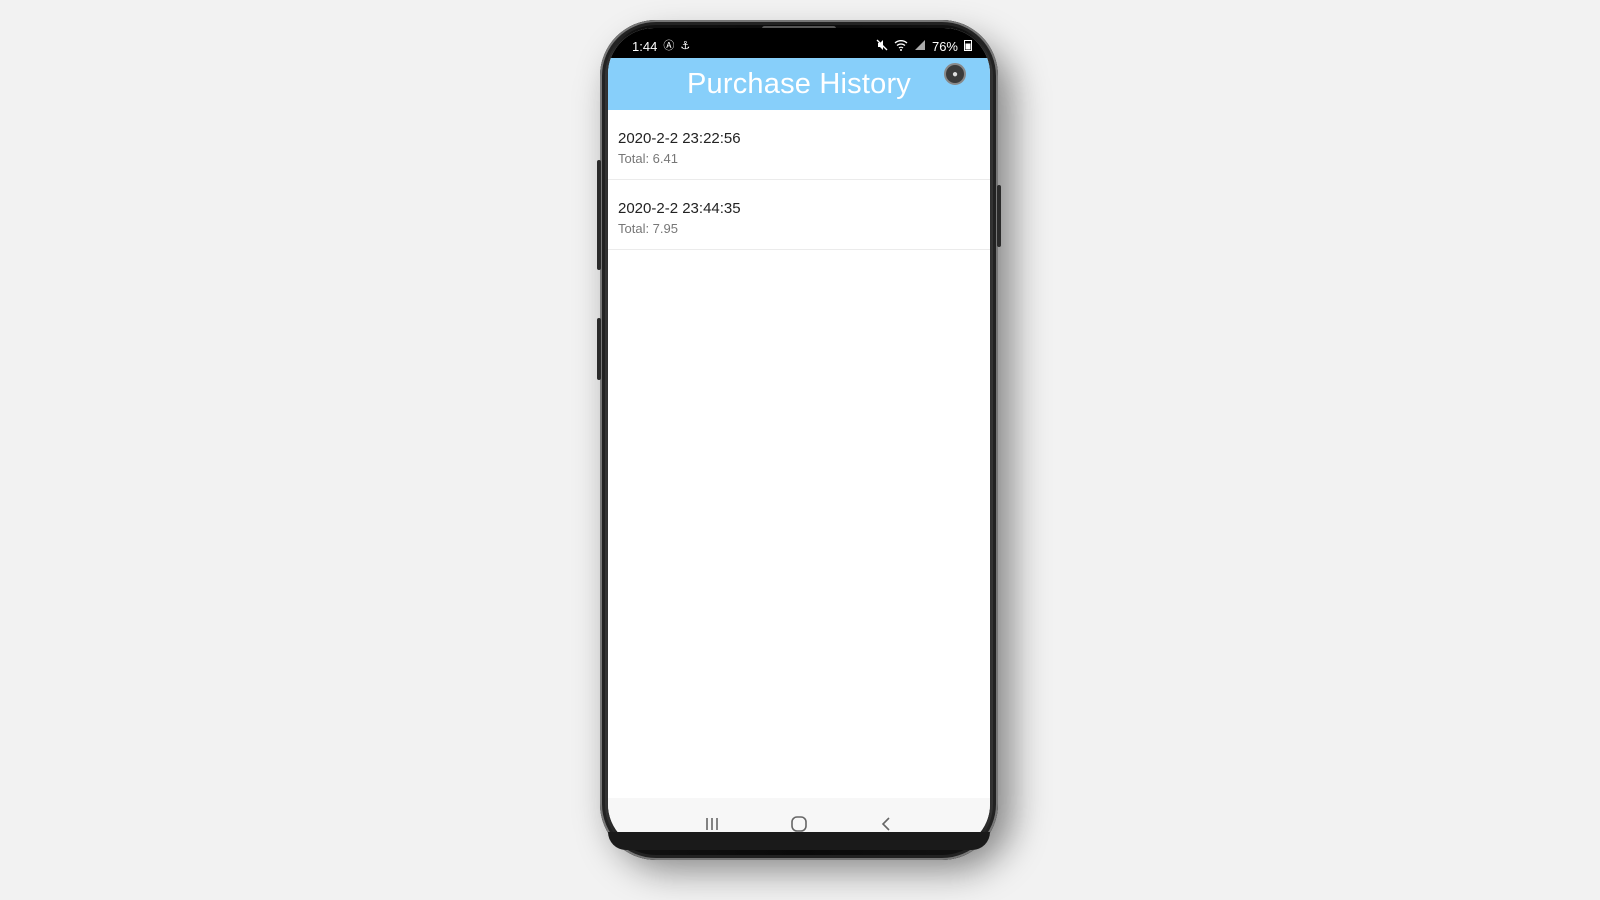  Describe the element at coordinates (679, 138) in the screenshot. I see `purchase-date: 2020-2-2 23:22:56` at that location.